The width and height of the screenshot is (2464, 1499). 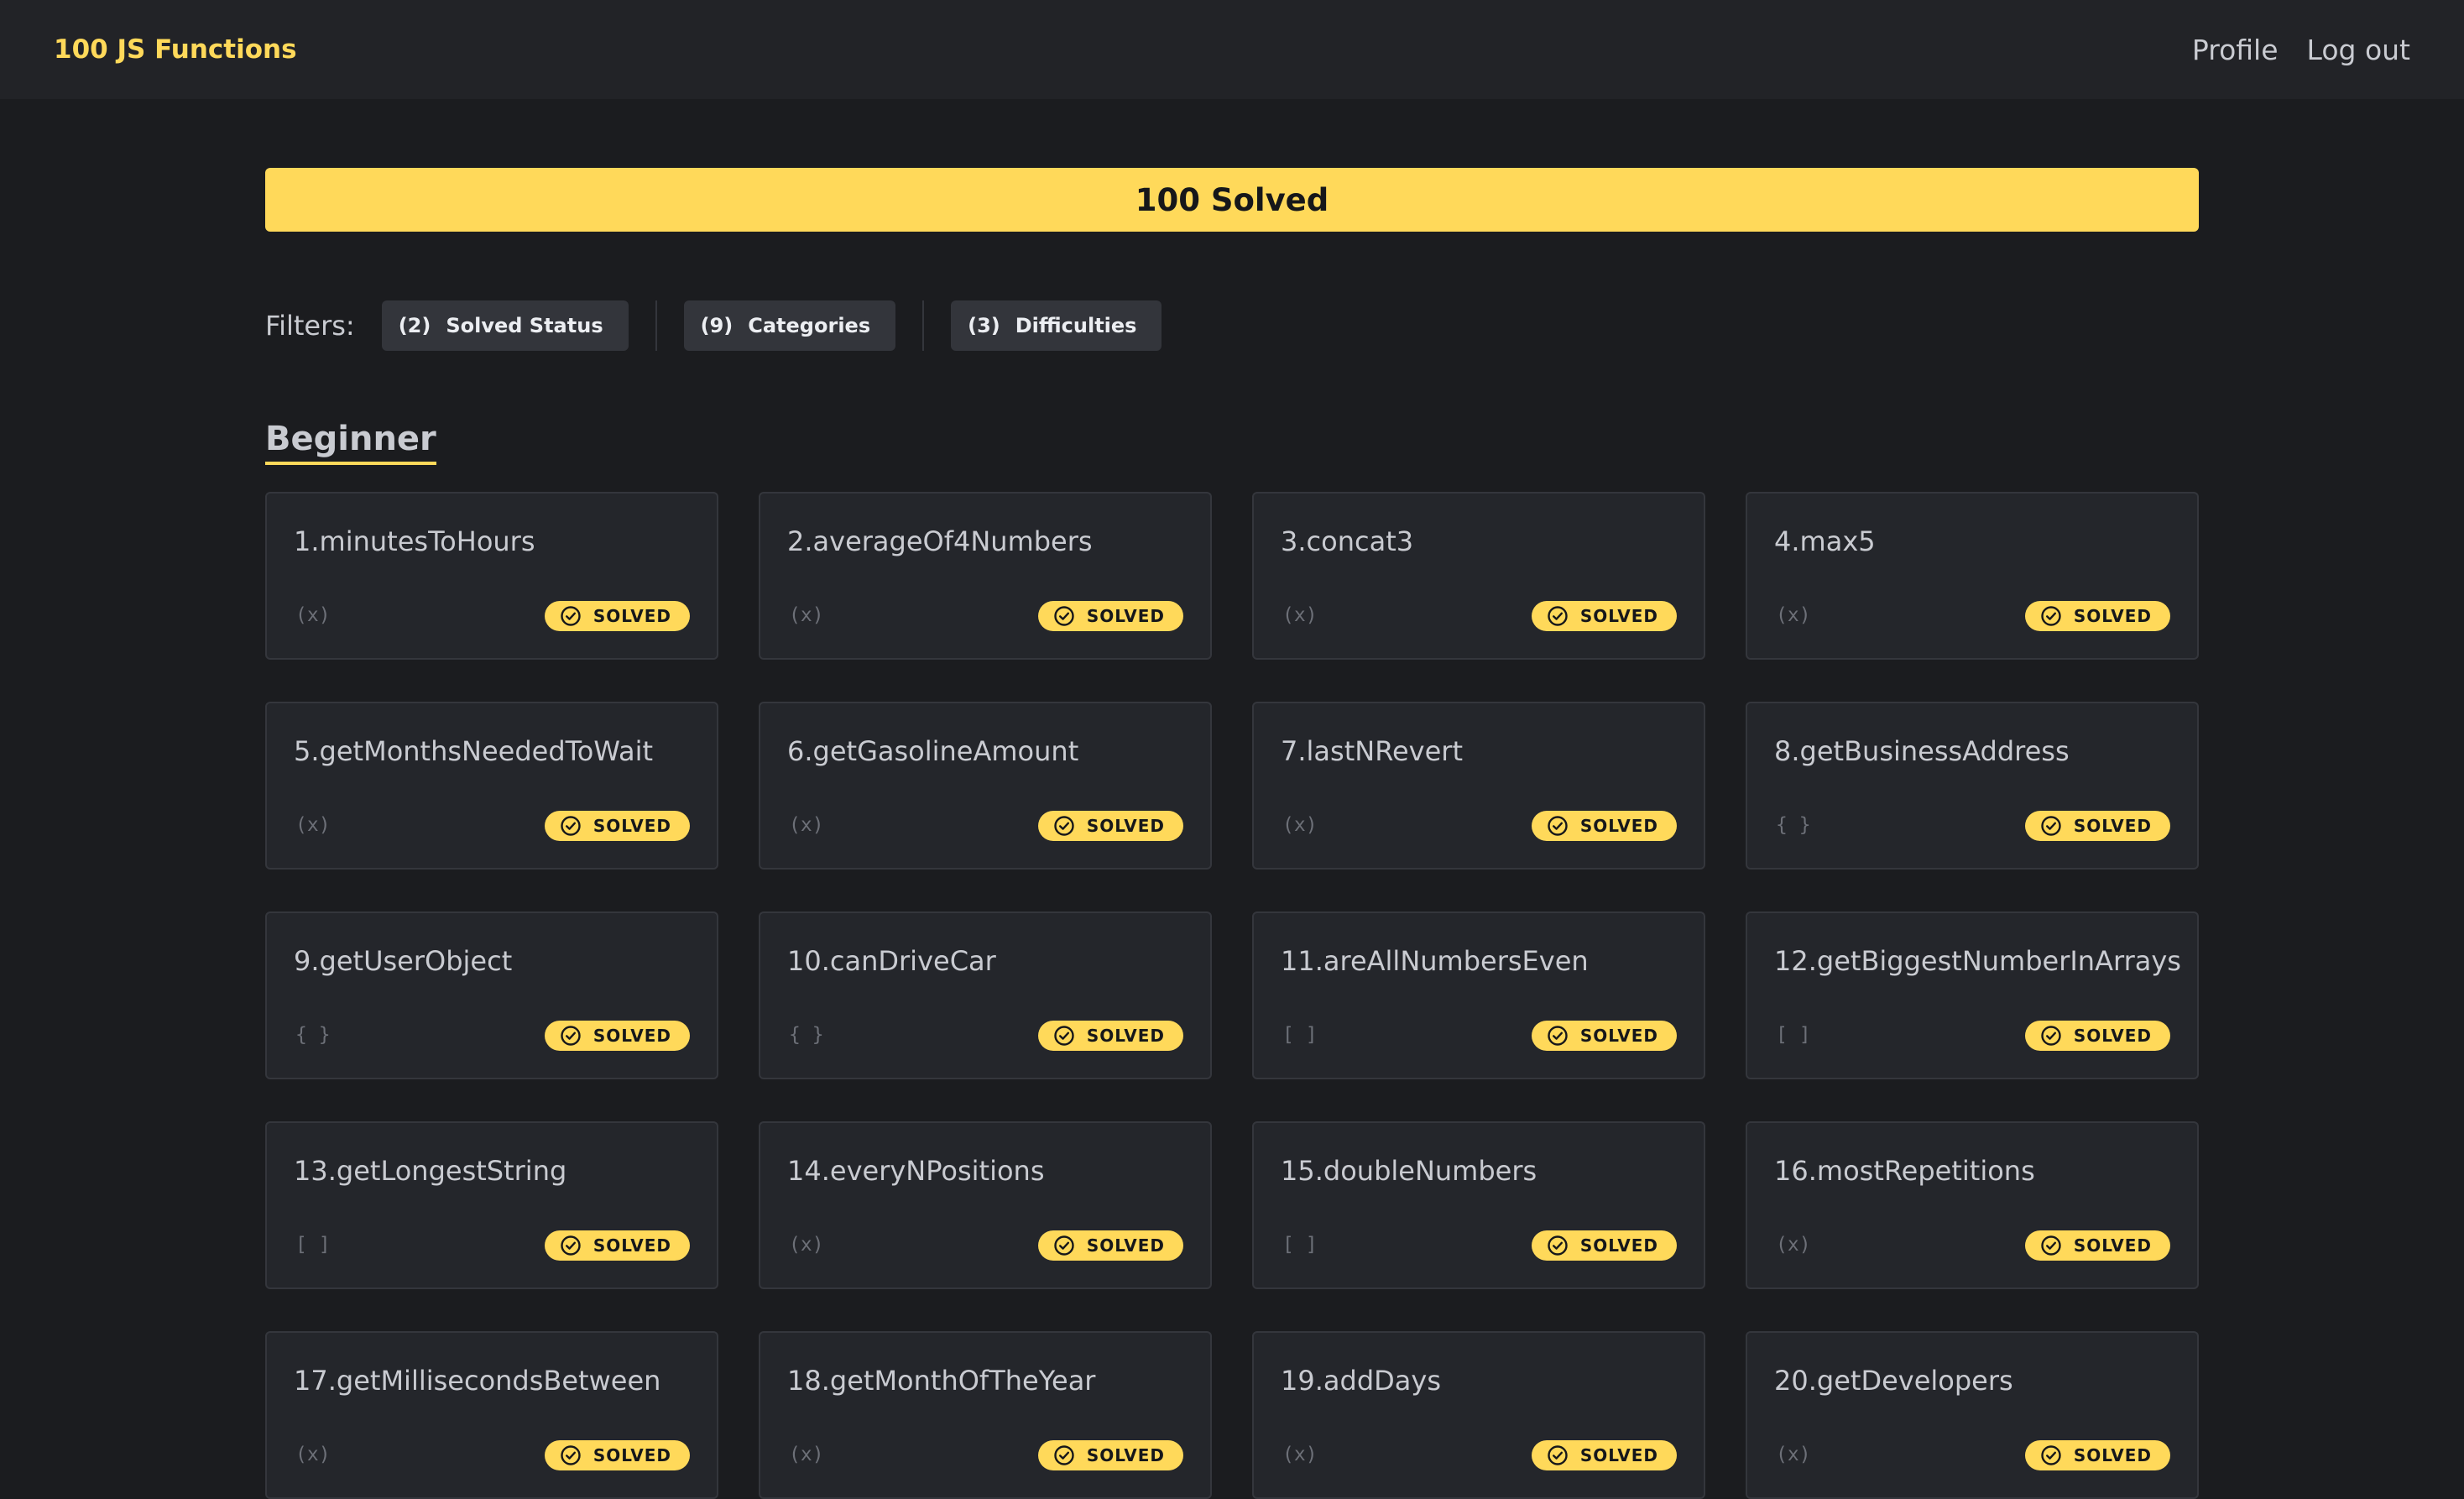 What do you see at coordinates (414, 325) in the screenshot?
I see `filter-count: (2)` at bounding box center [414, 325].